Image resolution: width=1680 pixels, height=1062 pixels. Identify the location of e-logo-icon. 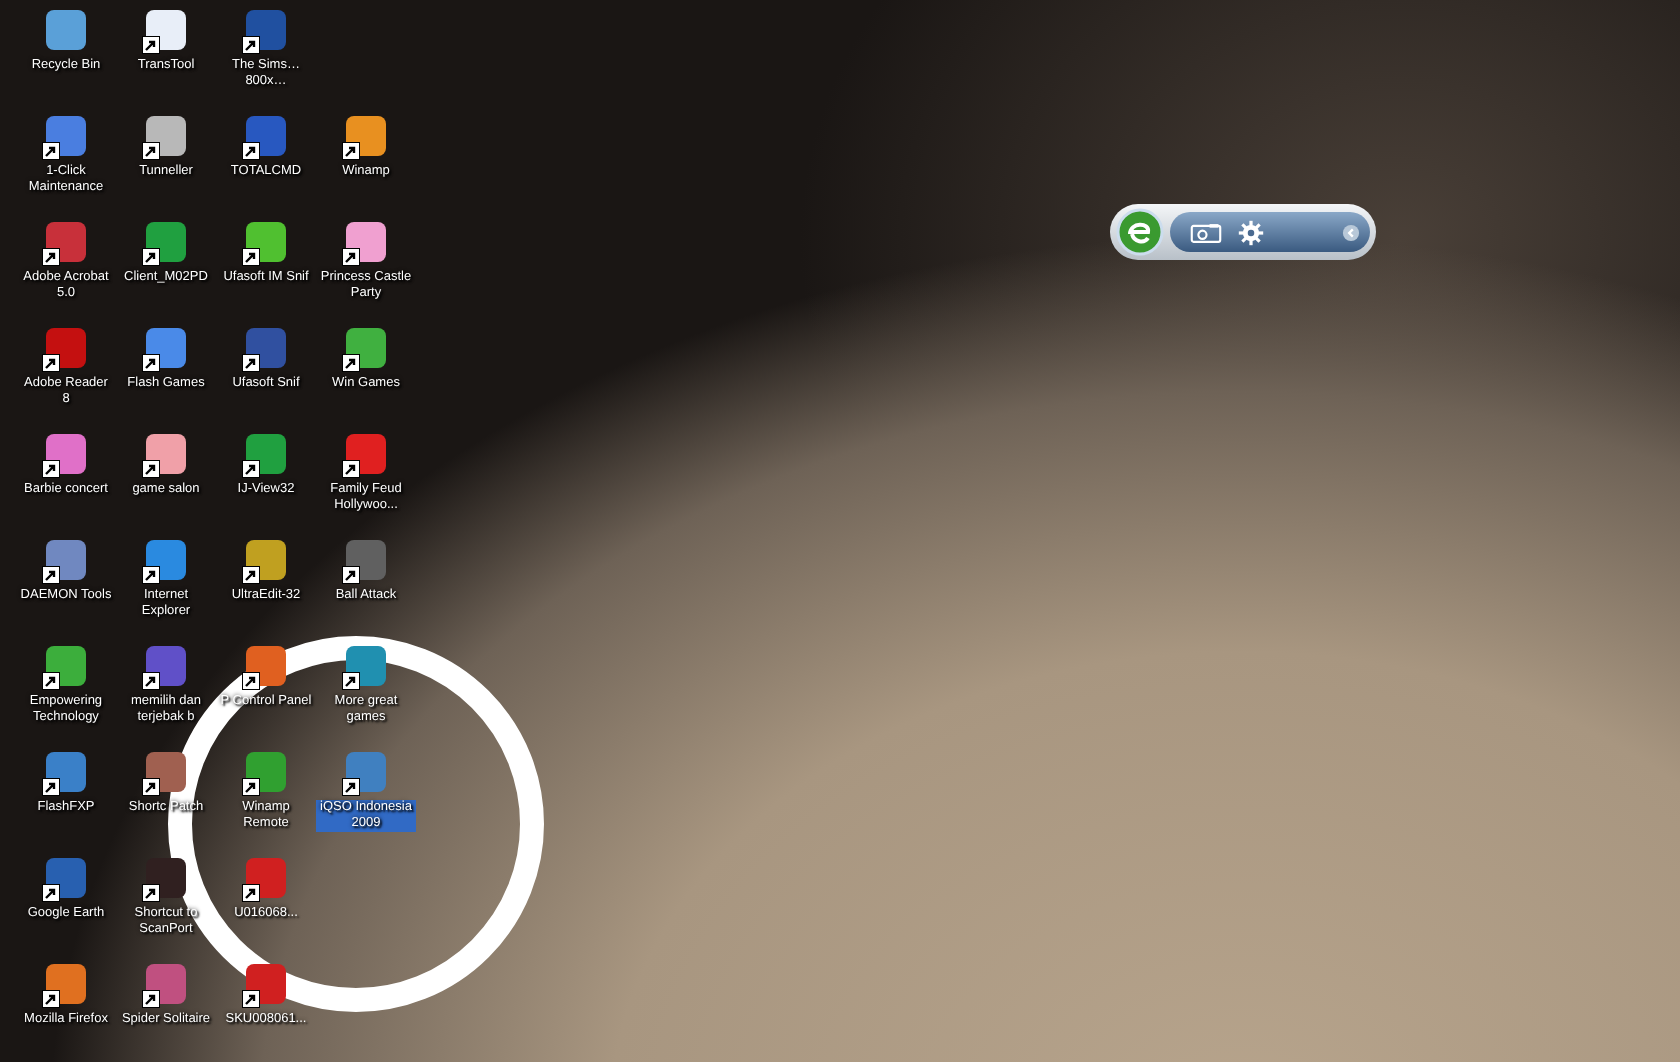
(1140, 232).